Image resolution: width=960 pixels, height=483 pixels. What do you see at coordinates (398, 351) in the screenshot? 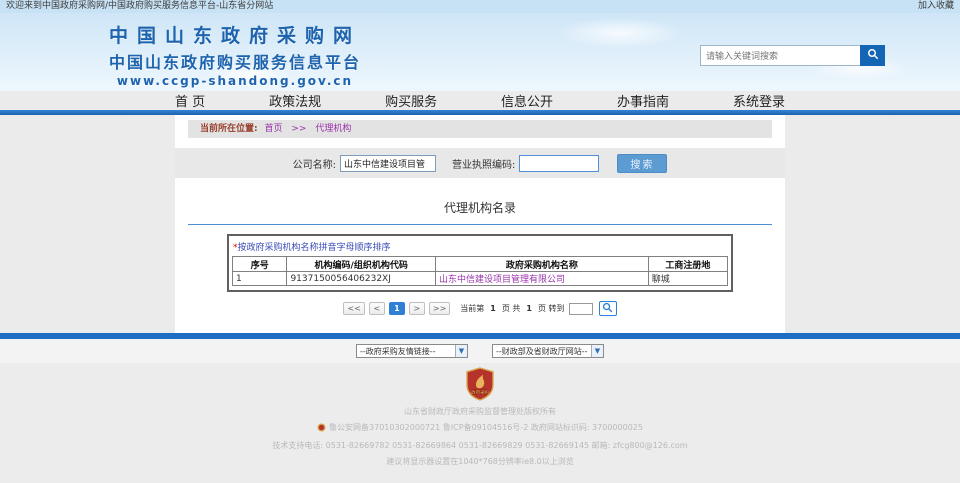
I see `friend-links-value: --政府采购友情链接--` at bounding box center [398, 351].